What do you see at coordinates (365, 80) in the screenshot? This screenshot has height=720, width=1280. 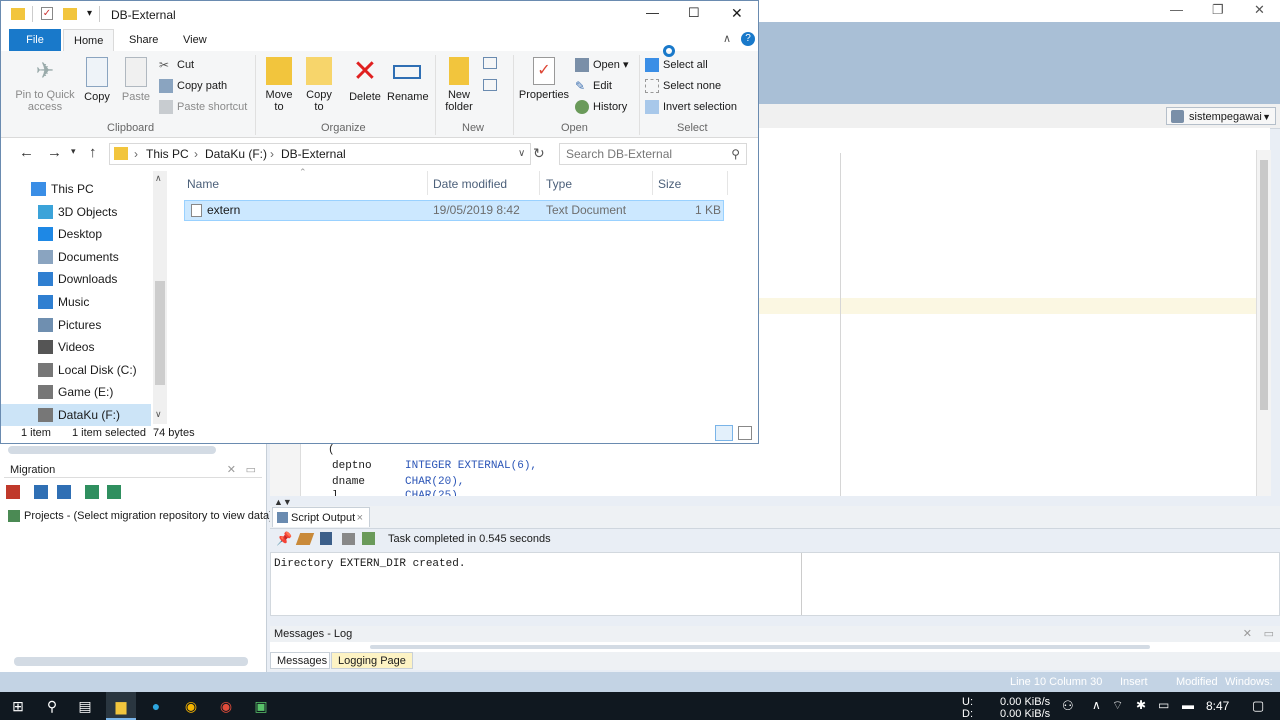 I see `delete-button: ✕ Delete` at bounding box center [365, 80].